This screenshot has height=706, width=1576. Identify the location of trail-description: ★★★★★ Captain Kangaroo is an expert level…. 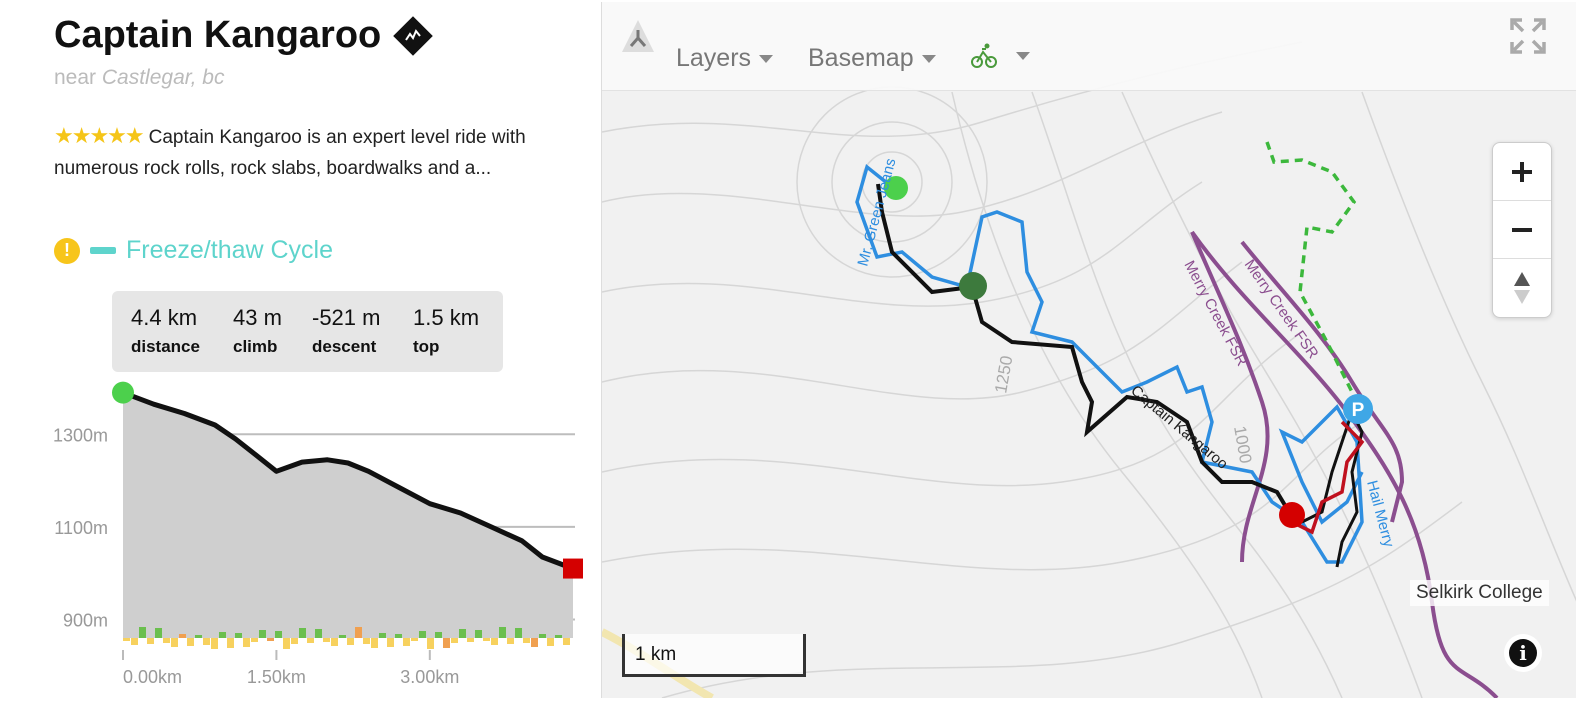
(314, 152).